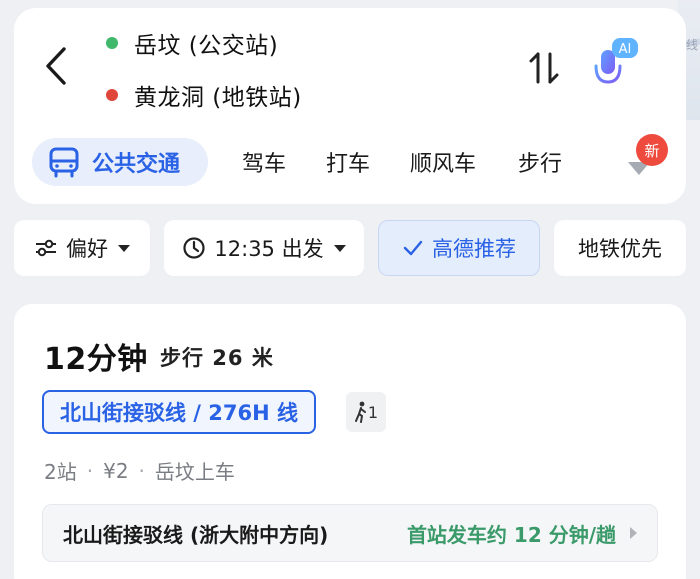 The width and height of the screenshot is (700, 579). I want to click on boarding-stop: 岳坟上车, so click(194, 472).